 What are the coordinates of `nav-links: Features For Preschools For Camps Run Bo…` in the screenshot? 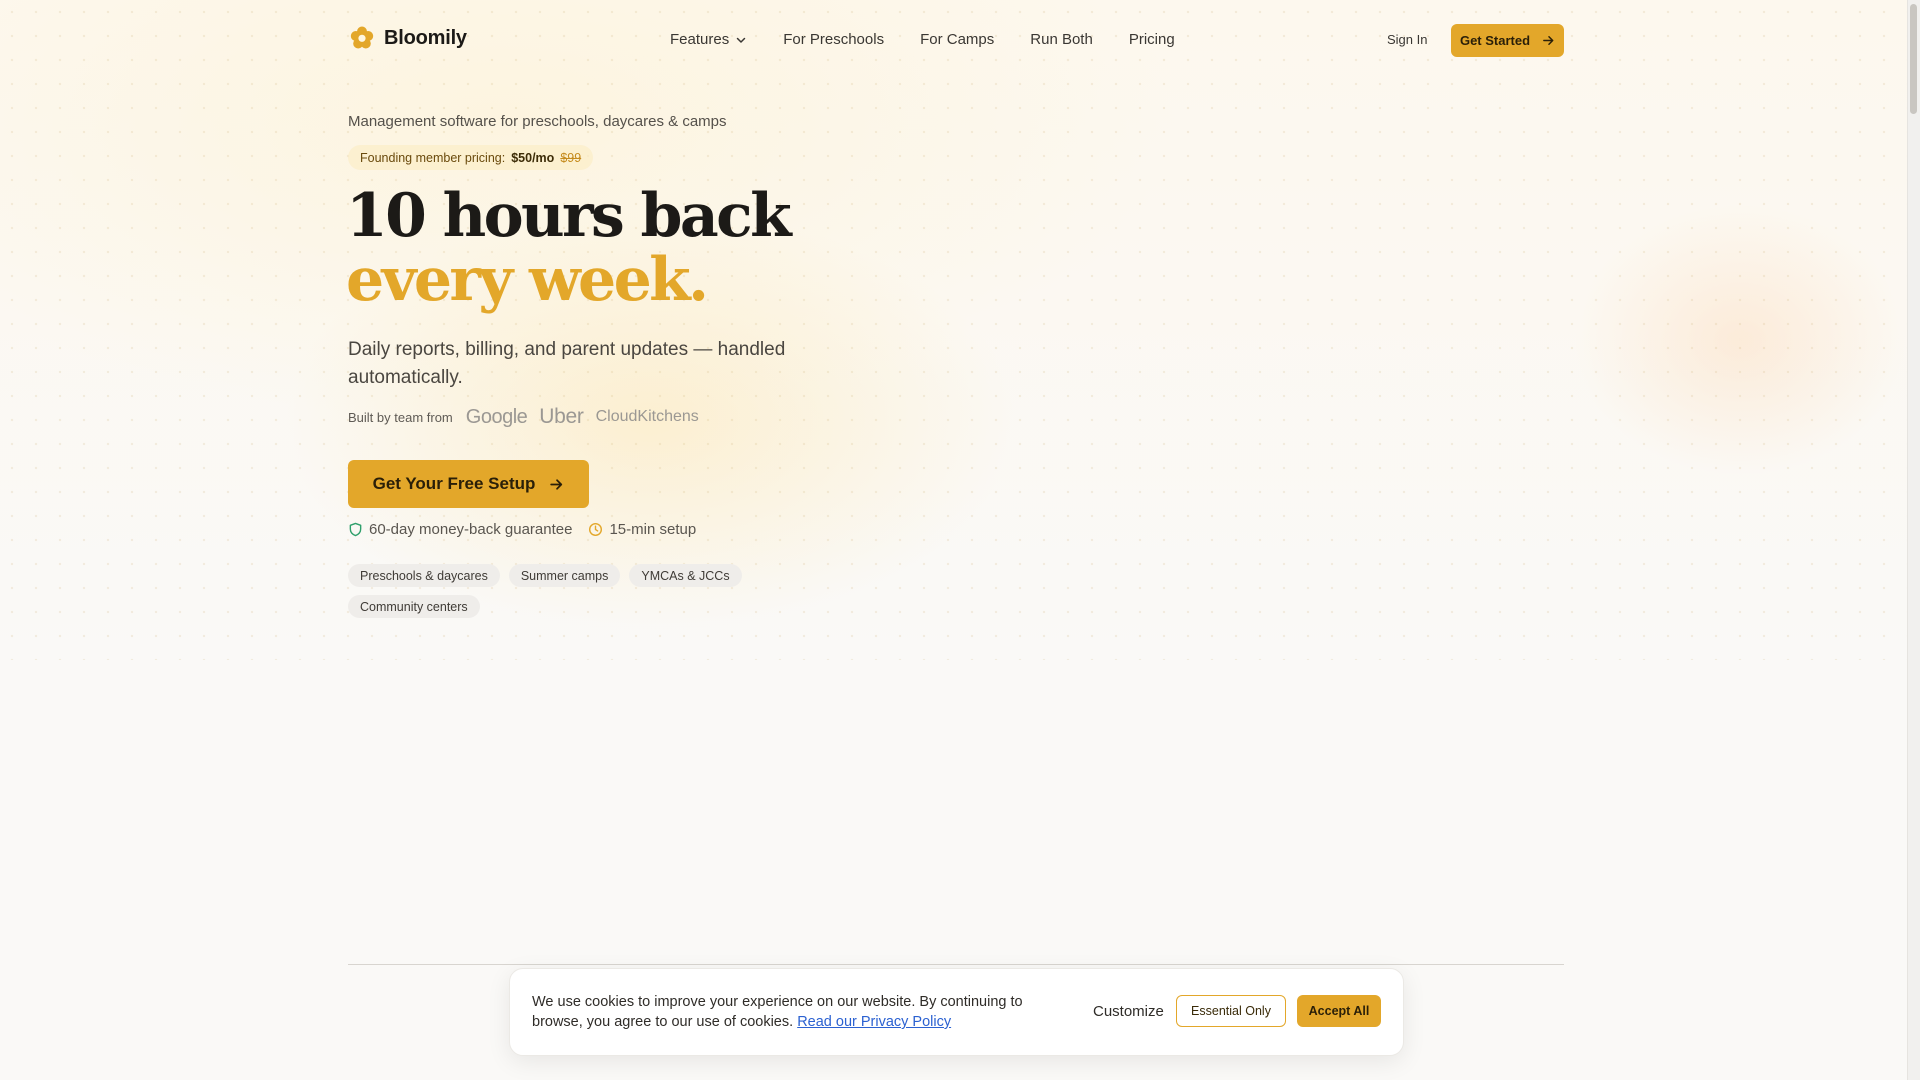 It's located at (922, 39).